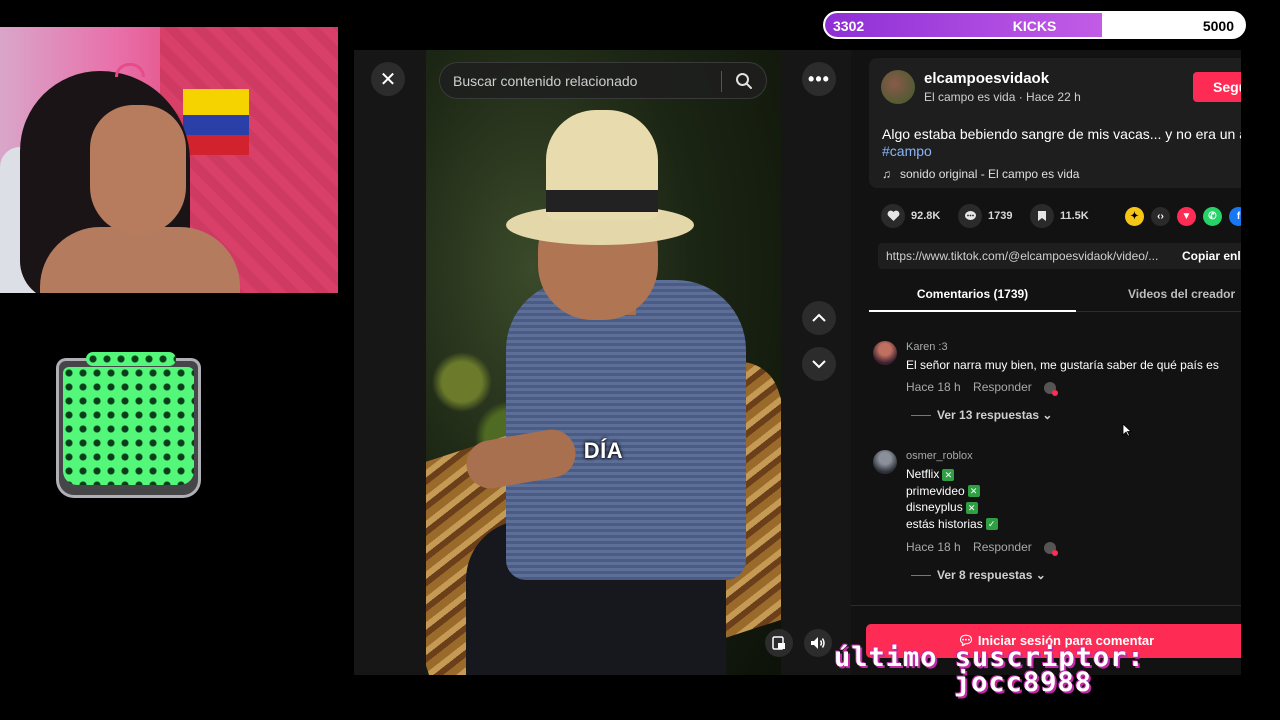 This screenshot has width=1280, height=720. What do you see at coordinates (1127, 430) in the screenshot?
I see `mouse-cursor-icon` at bounding box center [1127, 430].